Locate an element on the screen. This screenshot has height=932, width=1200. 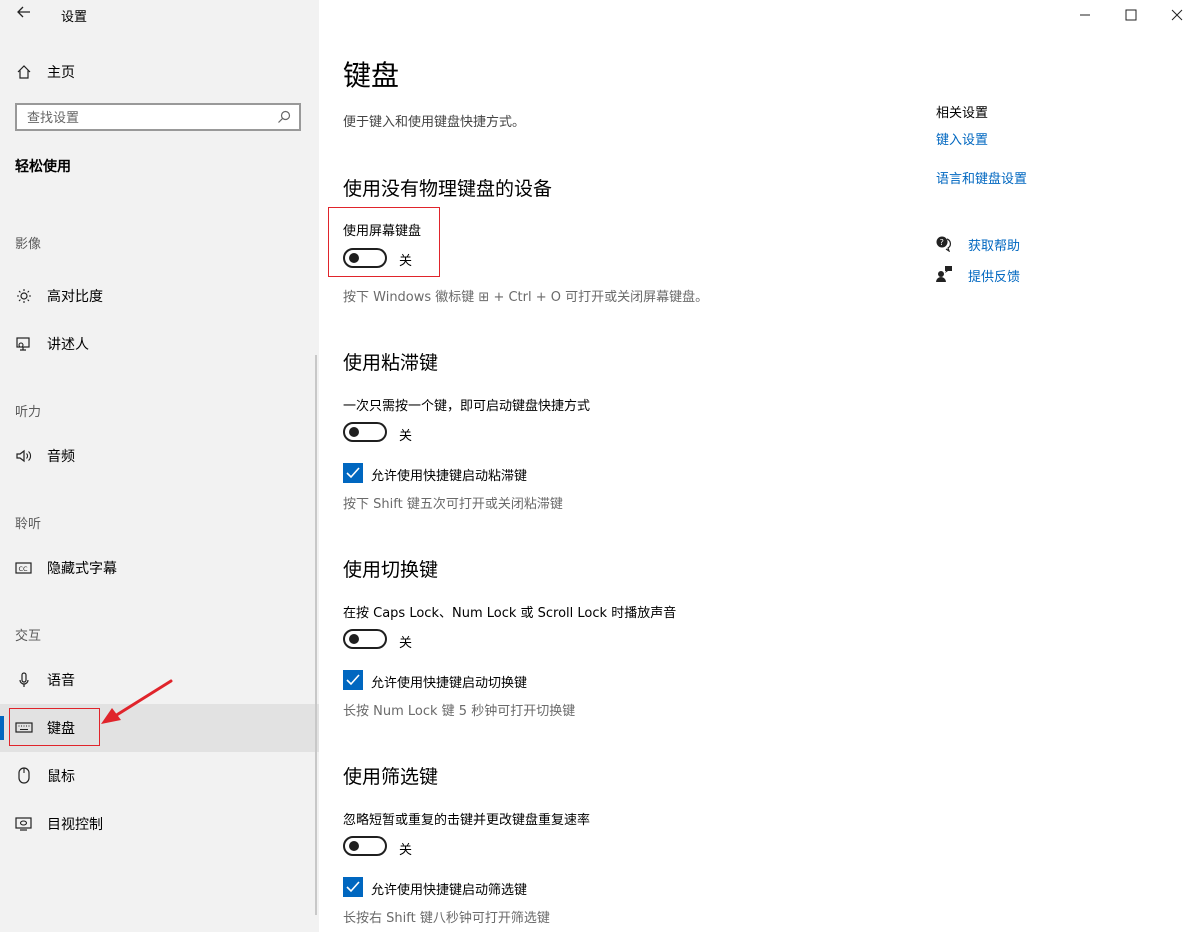
feedback-icon is located at coordinates (944, 274).